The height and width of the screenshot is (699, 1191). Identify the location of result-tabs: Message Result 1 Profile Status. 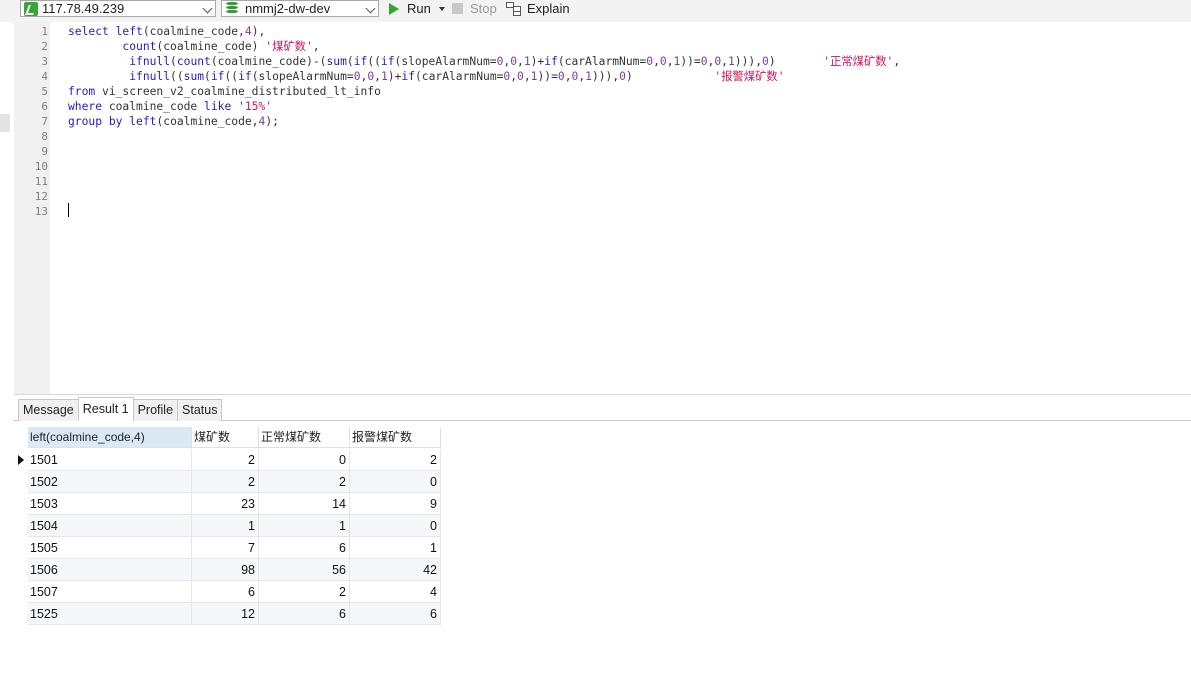
(120, 409).